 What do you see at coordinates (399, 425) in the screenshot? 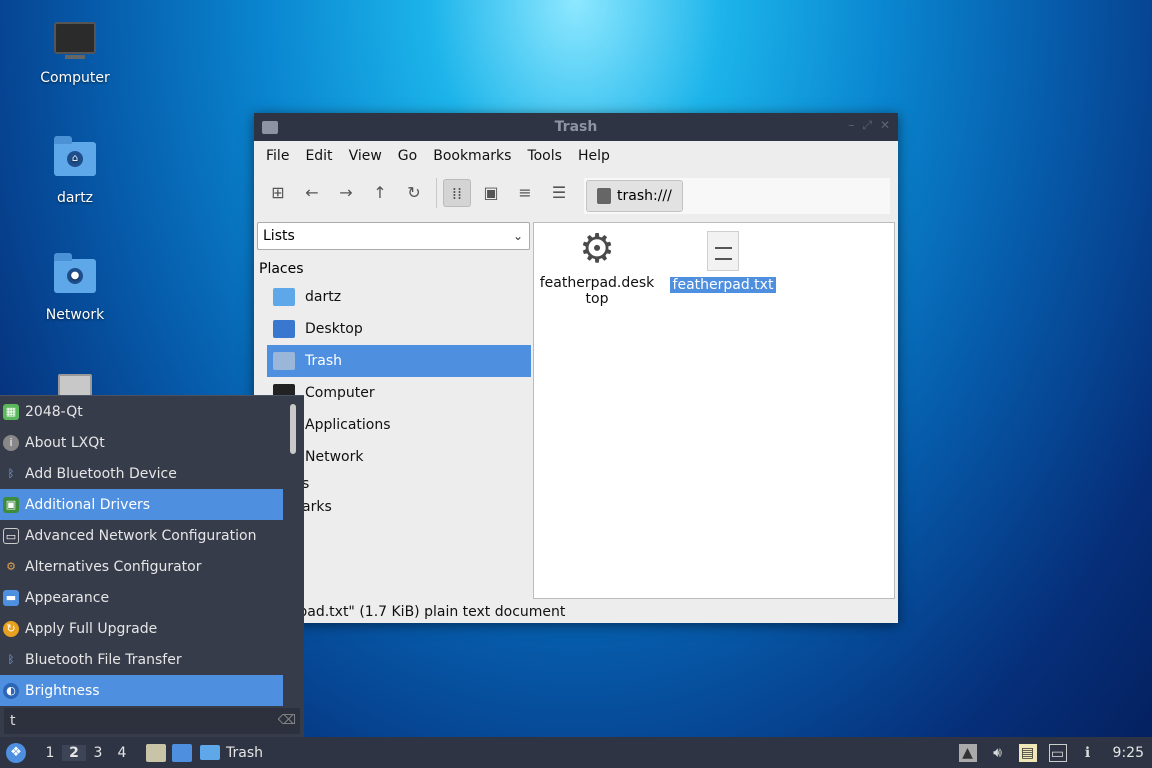
I see `place-applications: Applications` at bounding box center [399, 425].